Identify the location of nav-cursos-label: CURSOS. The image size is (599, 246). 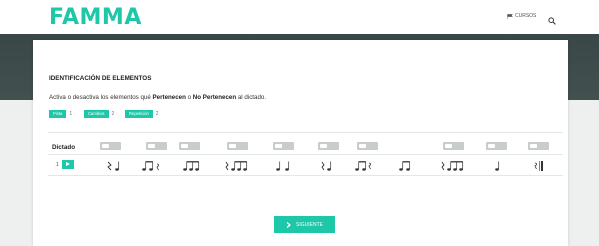
(526, 16).